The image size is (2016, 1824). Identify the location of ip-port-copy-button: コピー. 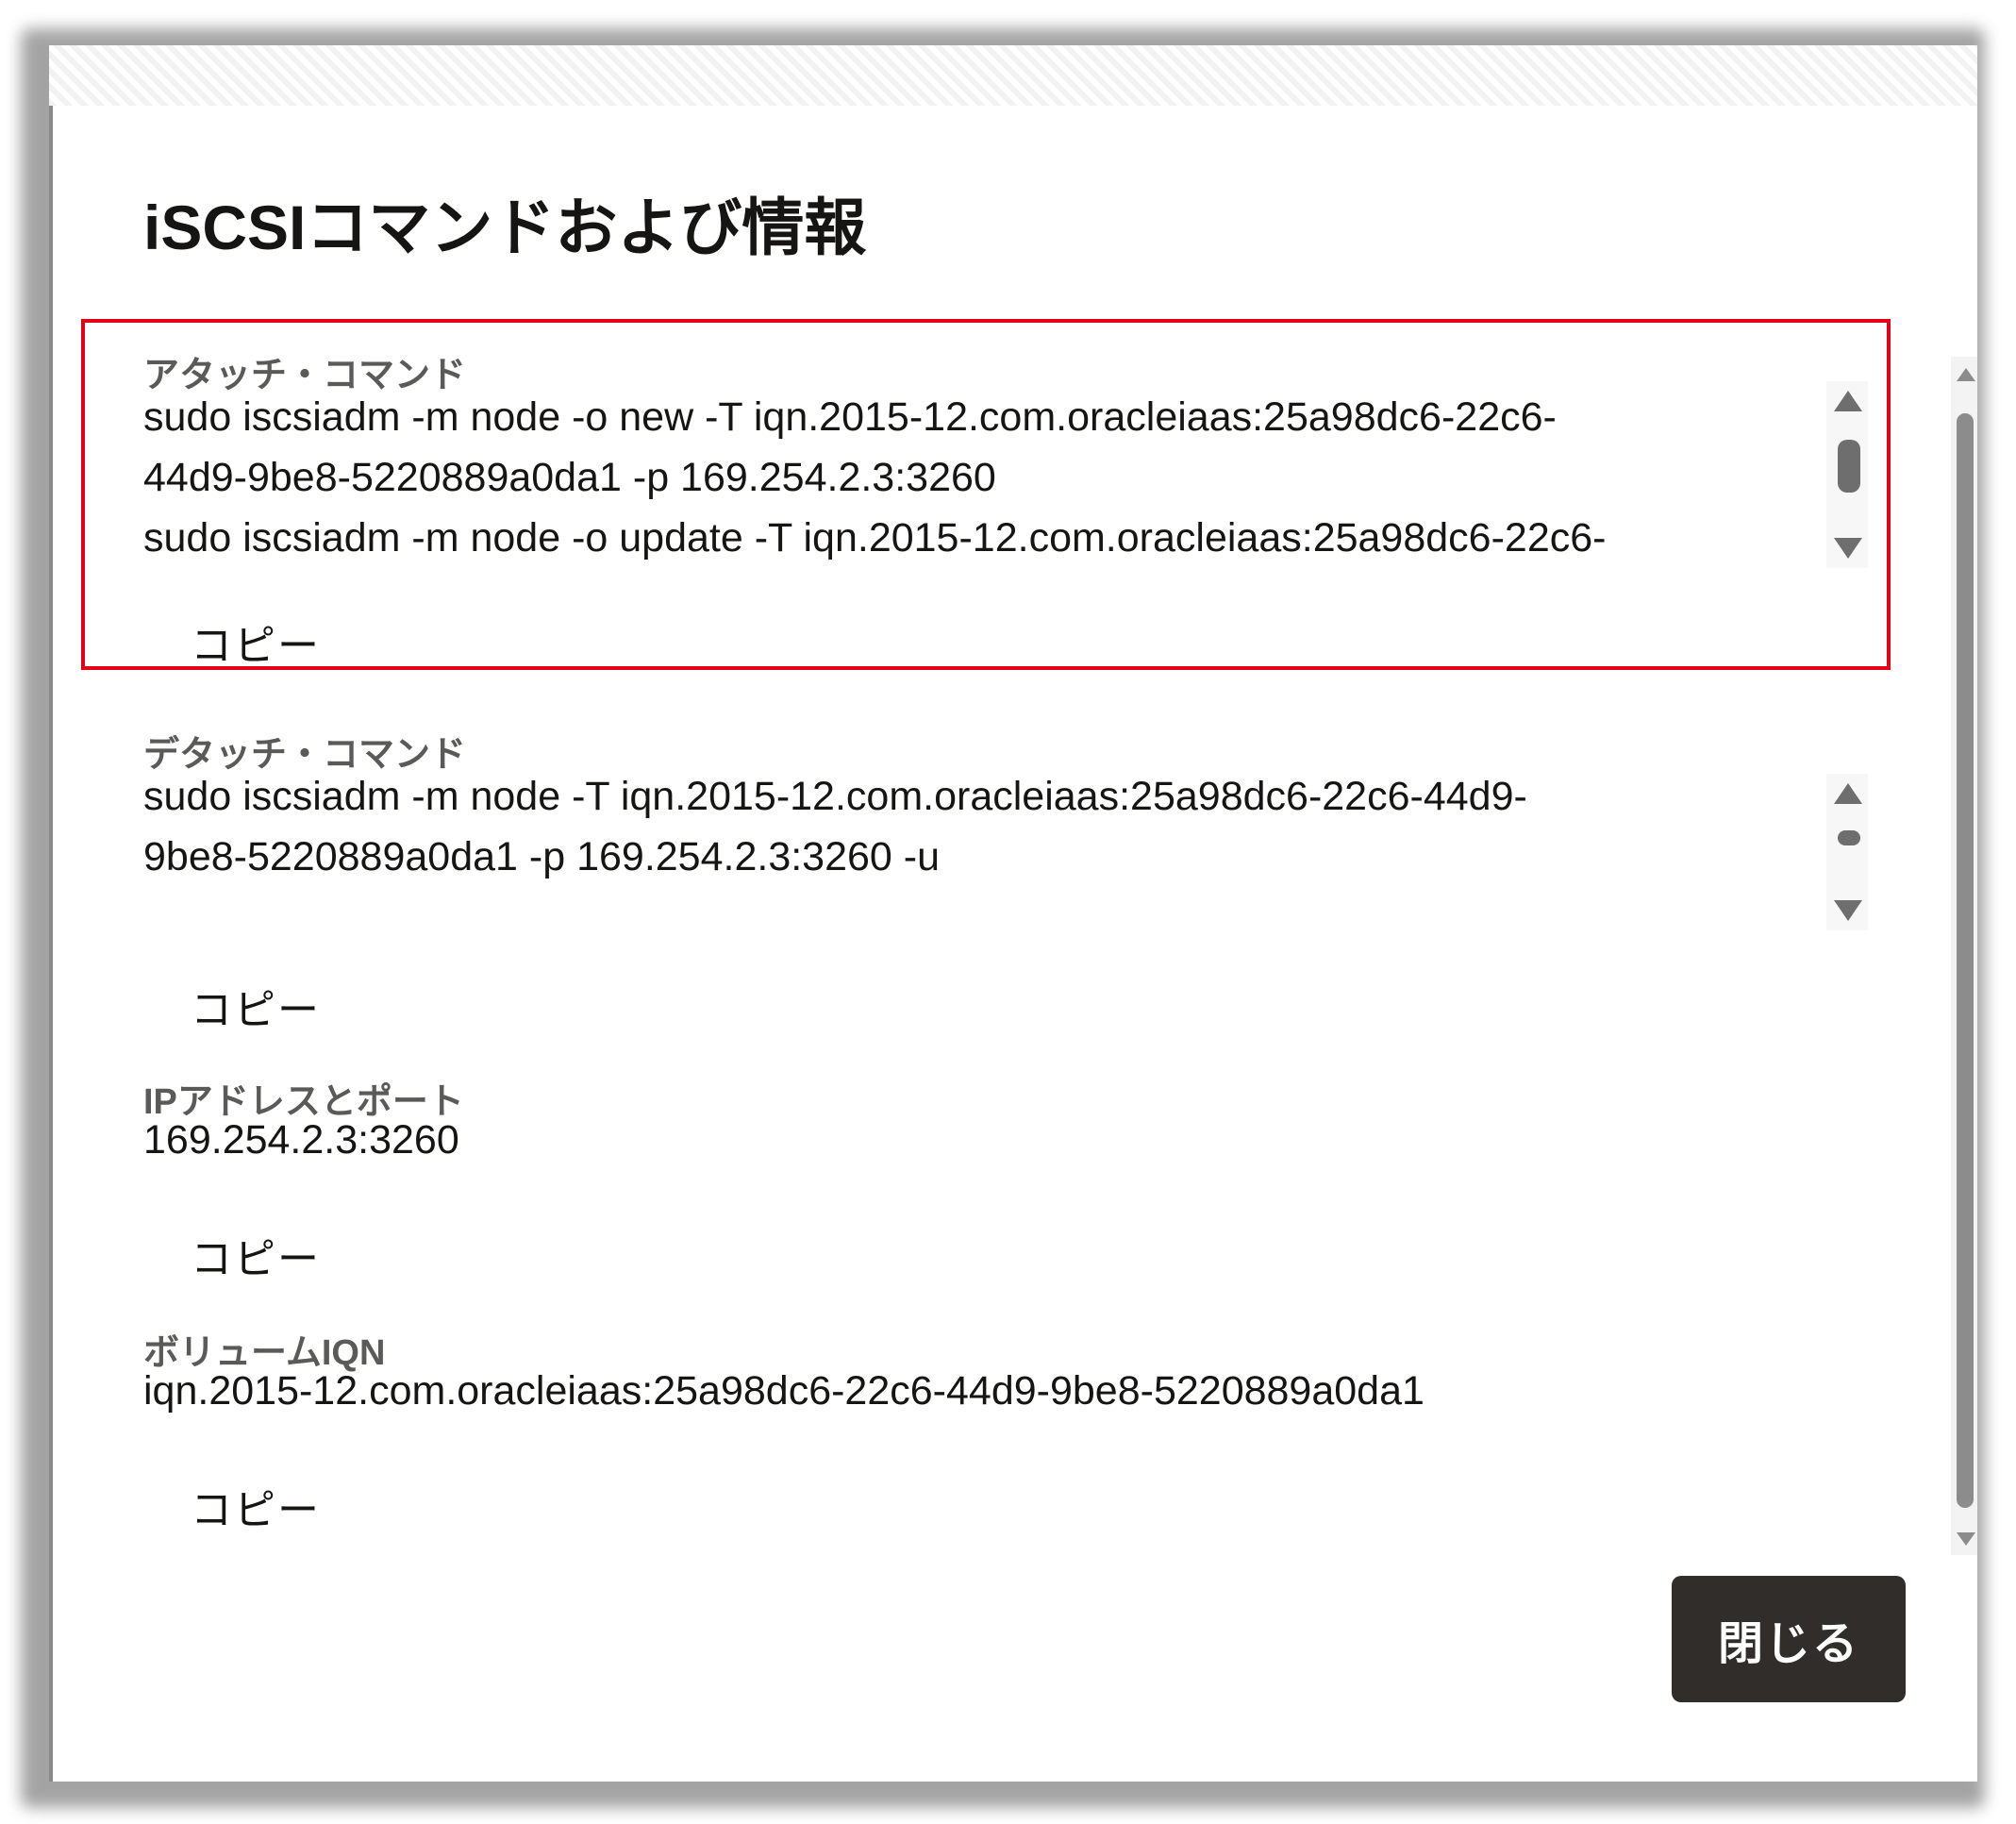
(256, 1255).